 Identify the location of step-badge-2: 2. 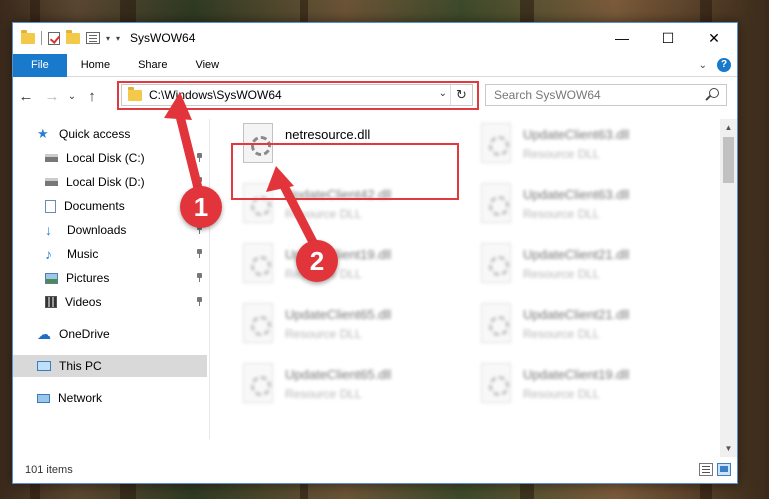
(317, 261).